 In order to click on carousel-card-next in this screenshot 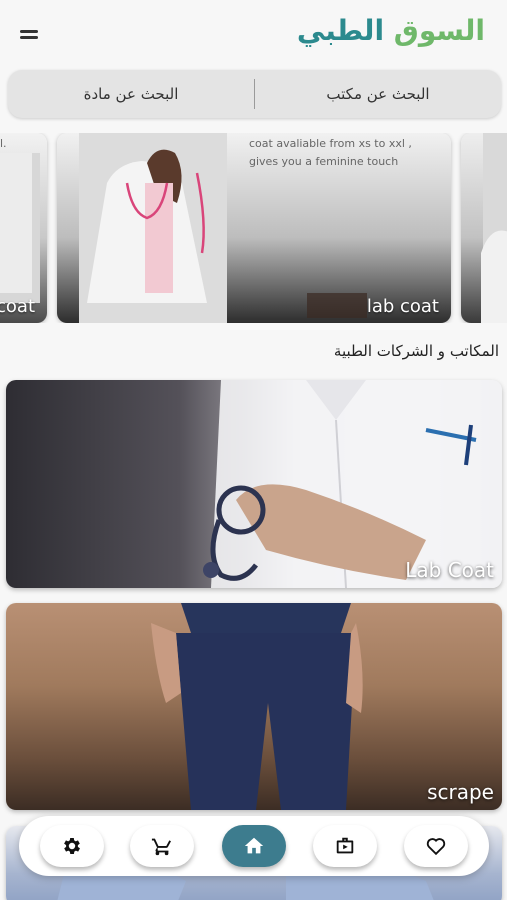, I will do `click(484, 228)`.